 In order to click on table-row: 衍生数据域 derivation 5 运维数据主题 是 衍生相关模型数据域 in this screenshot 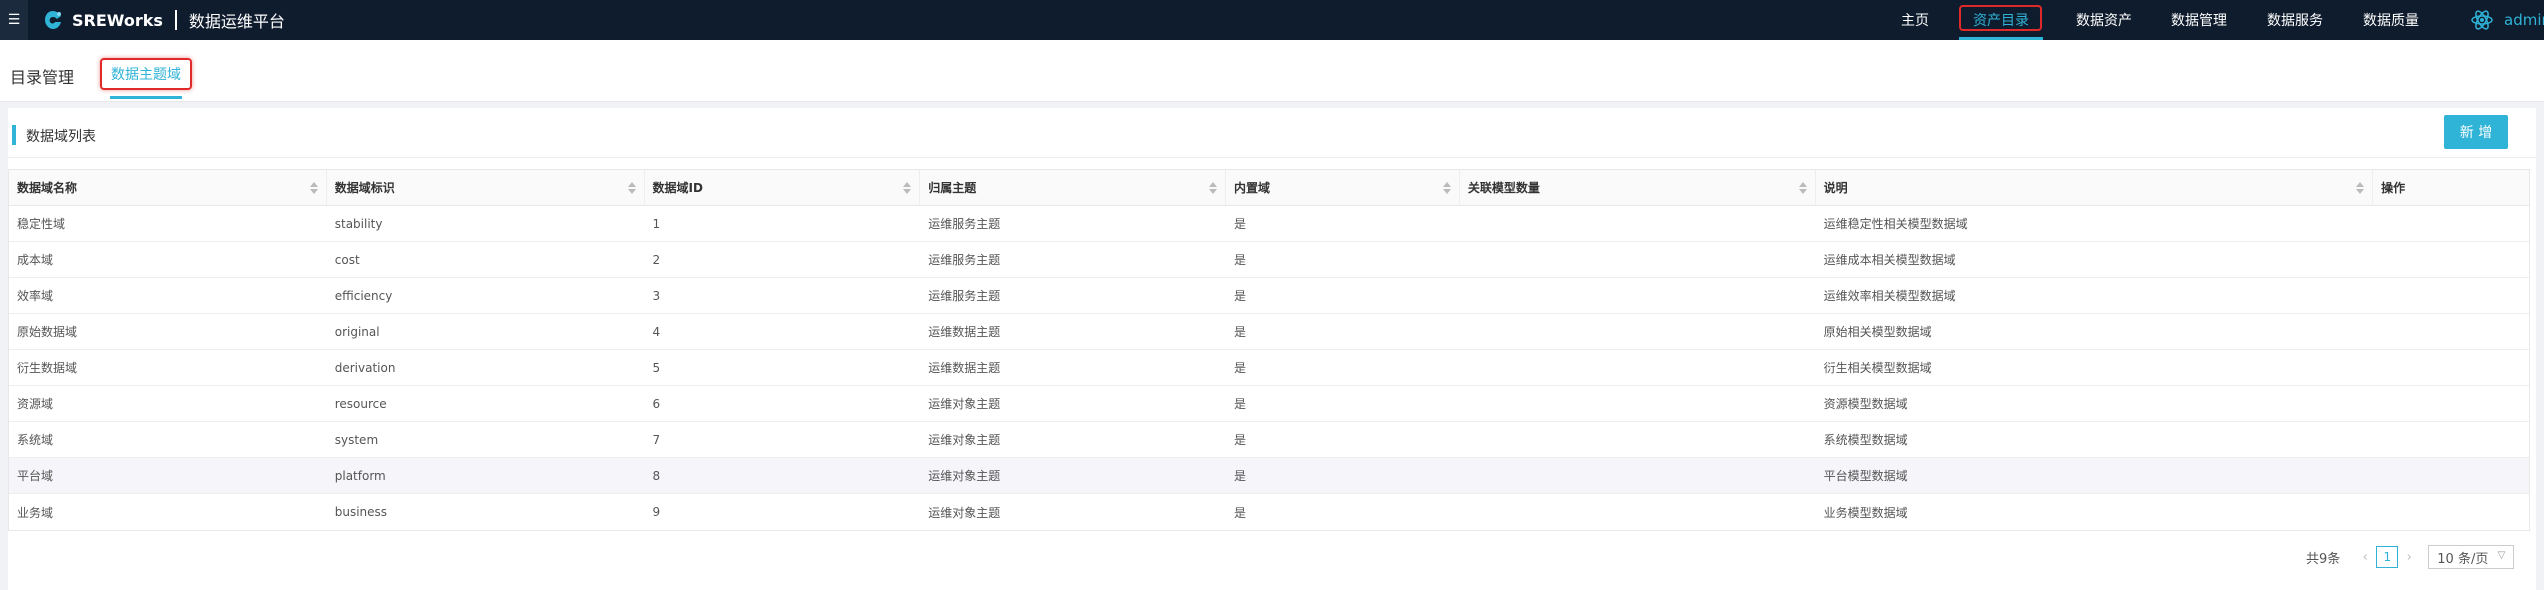, I will do `click(1269, 368)`.